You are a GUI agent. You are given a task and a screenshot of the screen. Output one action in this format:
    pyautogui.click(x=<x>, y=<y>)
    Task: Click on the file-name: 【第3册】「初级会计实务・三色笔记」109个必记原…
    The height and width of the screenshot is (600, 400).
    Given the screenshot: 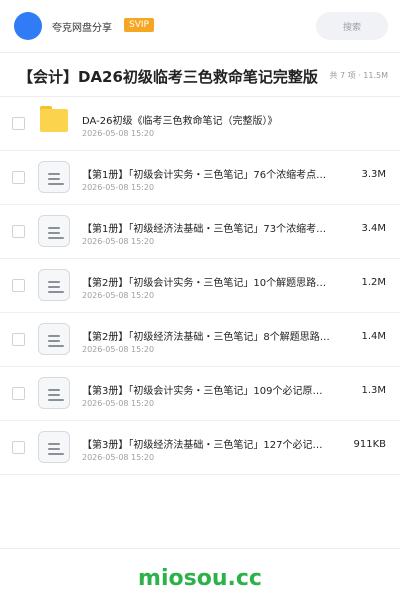 What is the action you would take?
    pyautogui.click(x=202, y=391)
    